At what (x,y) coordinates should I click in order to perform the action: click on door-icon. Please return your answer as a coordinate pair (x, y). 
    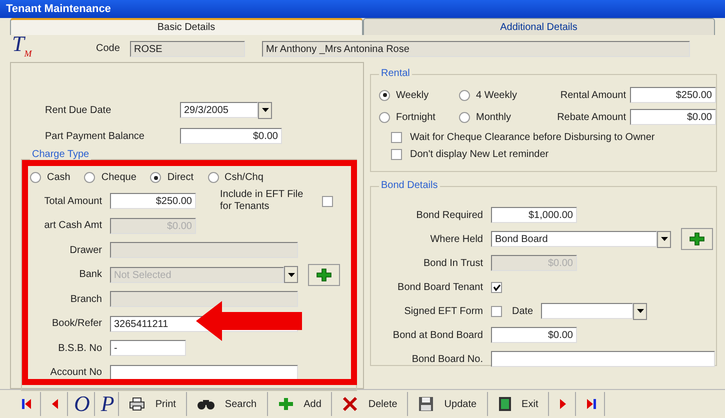
    Looking at the image, I should click on (505, 404).